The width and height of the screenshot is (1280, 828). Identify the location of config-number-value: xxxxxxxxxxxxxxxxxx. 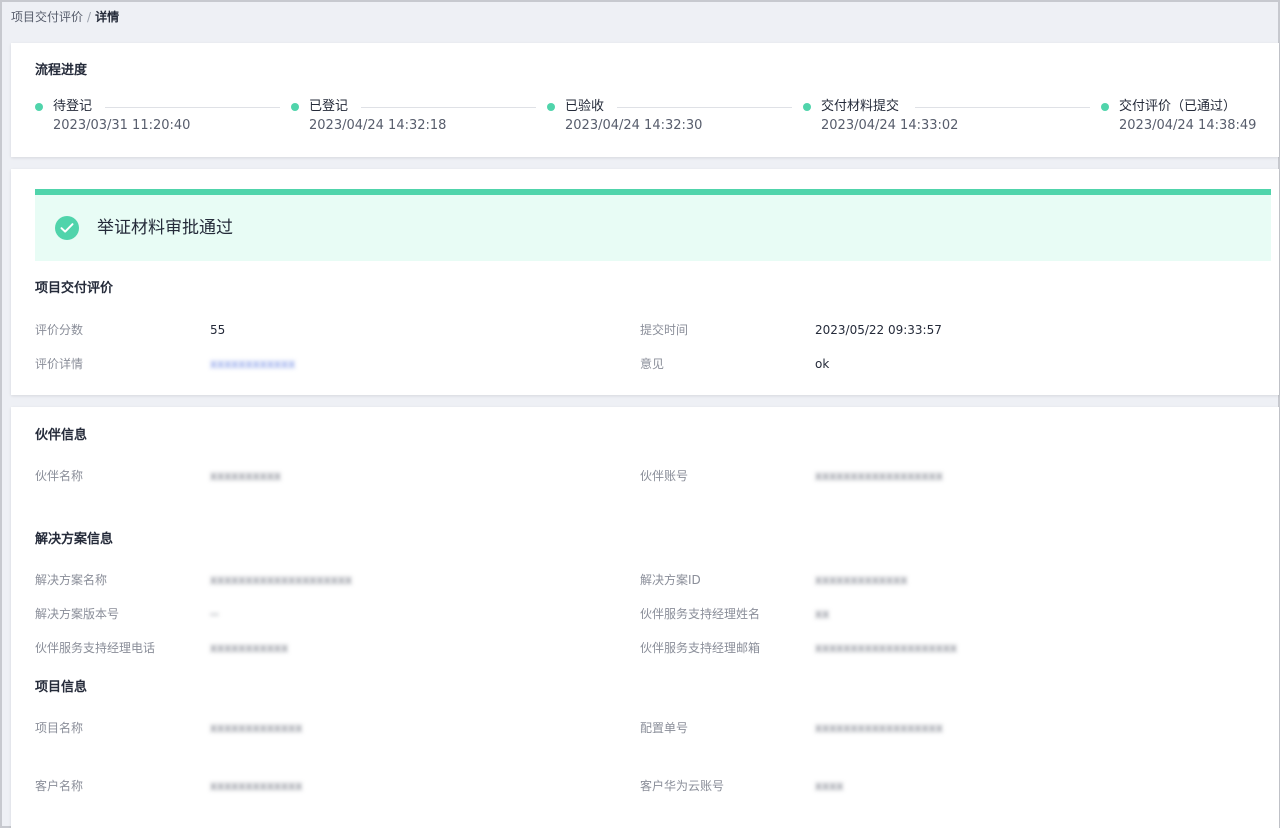
(879, 728).